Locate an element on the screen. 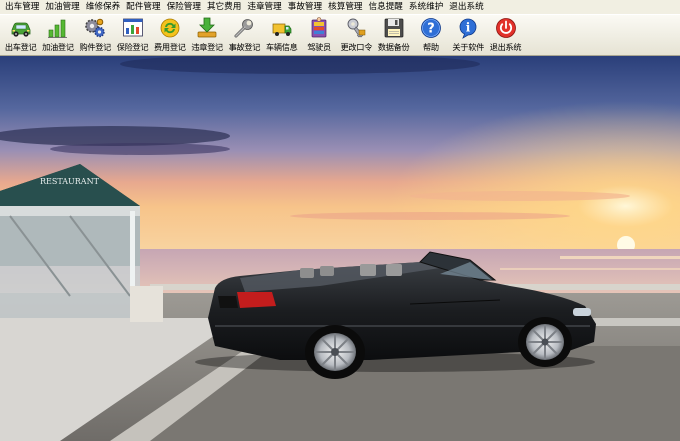  accident-register-label: 事故登记 is located at coordinates (244, 47).